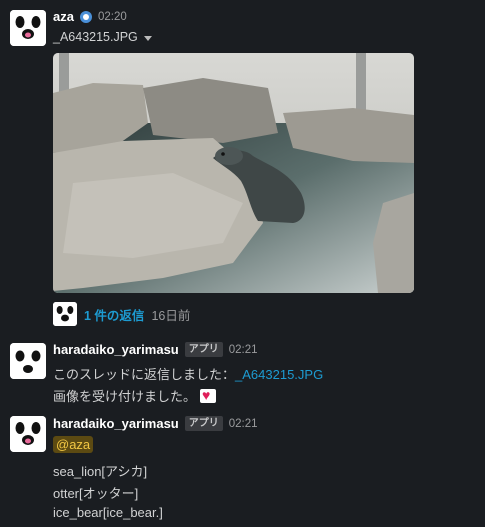 This screenshot has width=485, height=527. Describe the element at coordinates (114, 314) in the screenshot. I see `reply-count-link: 1 件の返信` at that location.